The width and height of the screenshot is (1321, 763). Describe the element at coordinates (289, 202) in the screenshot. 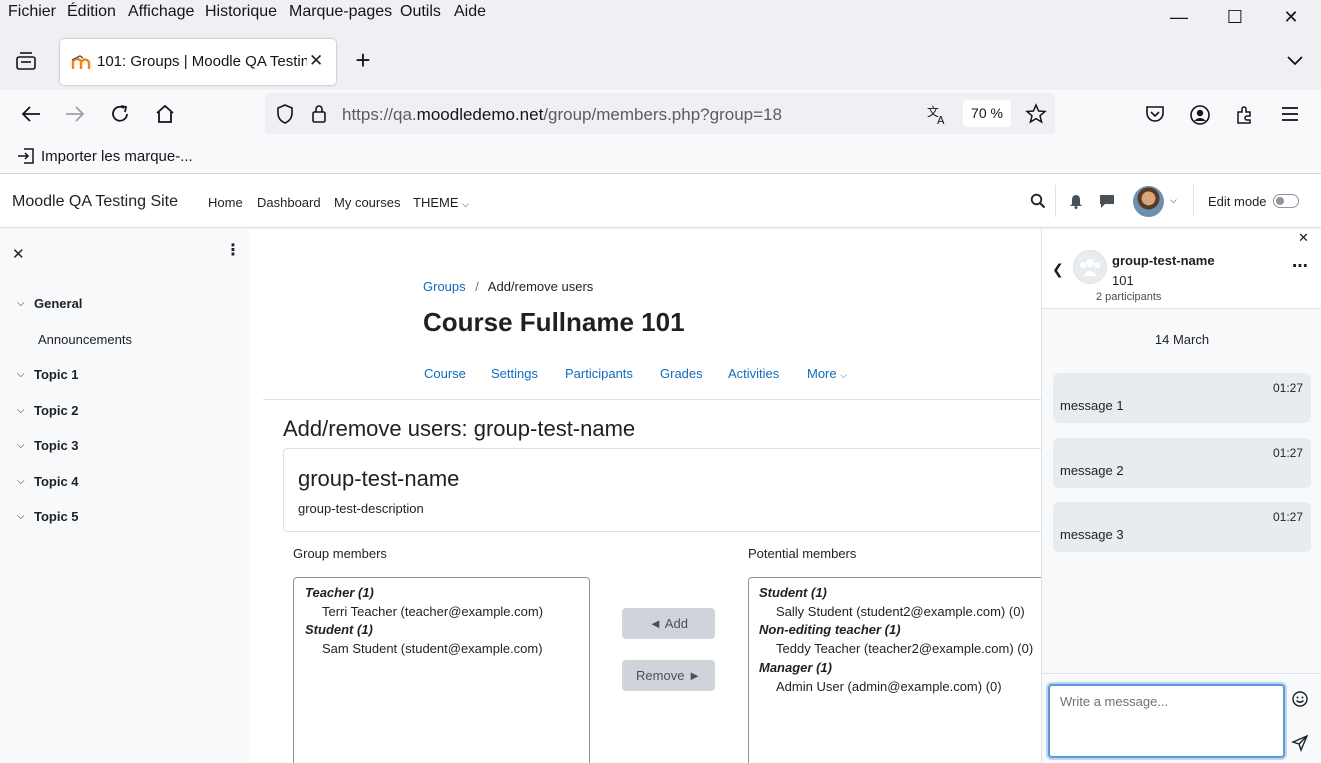

I see `nav-dashboard: Dashboard` at that location.